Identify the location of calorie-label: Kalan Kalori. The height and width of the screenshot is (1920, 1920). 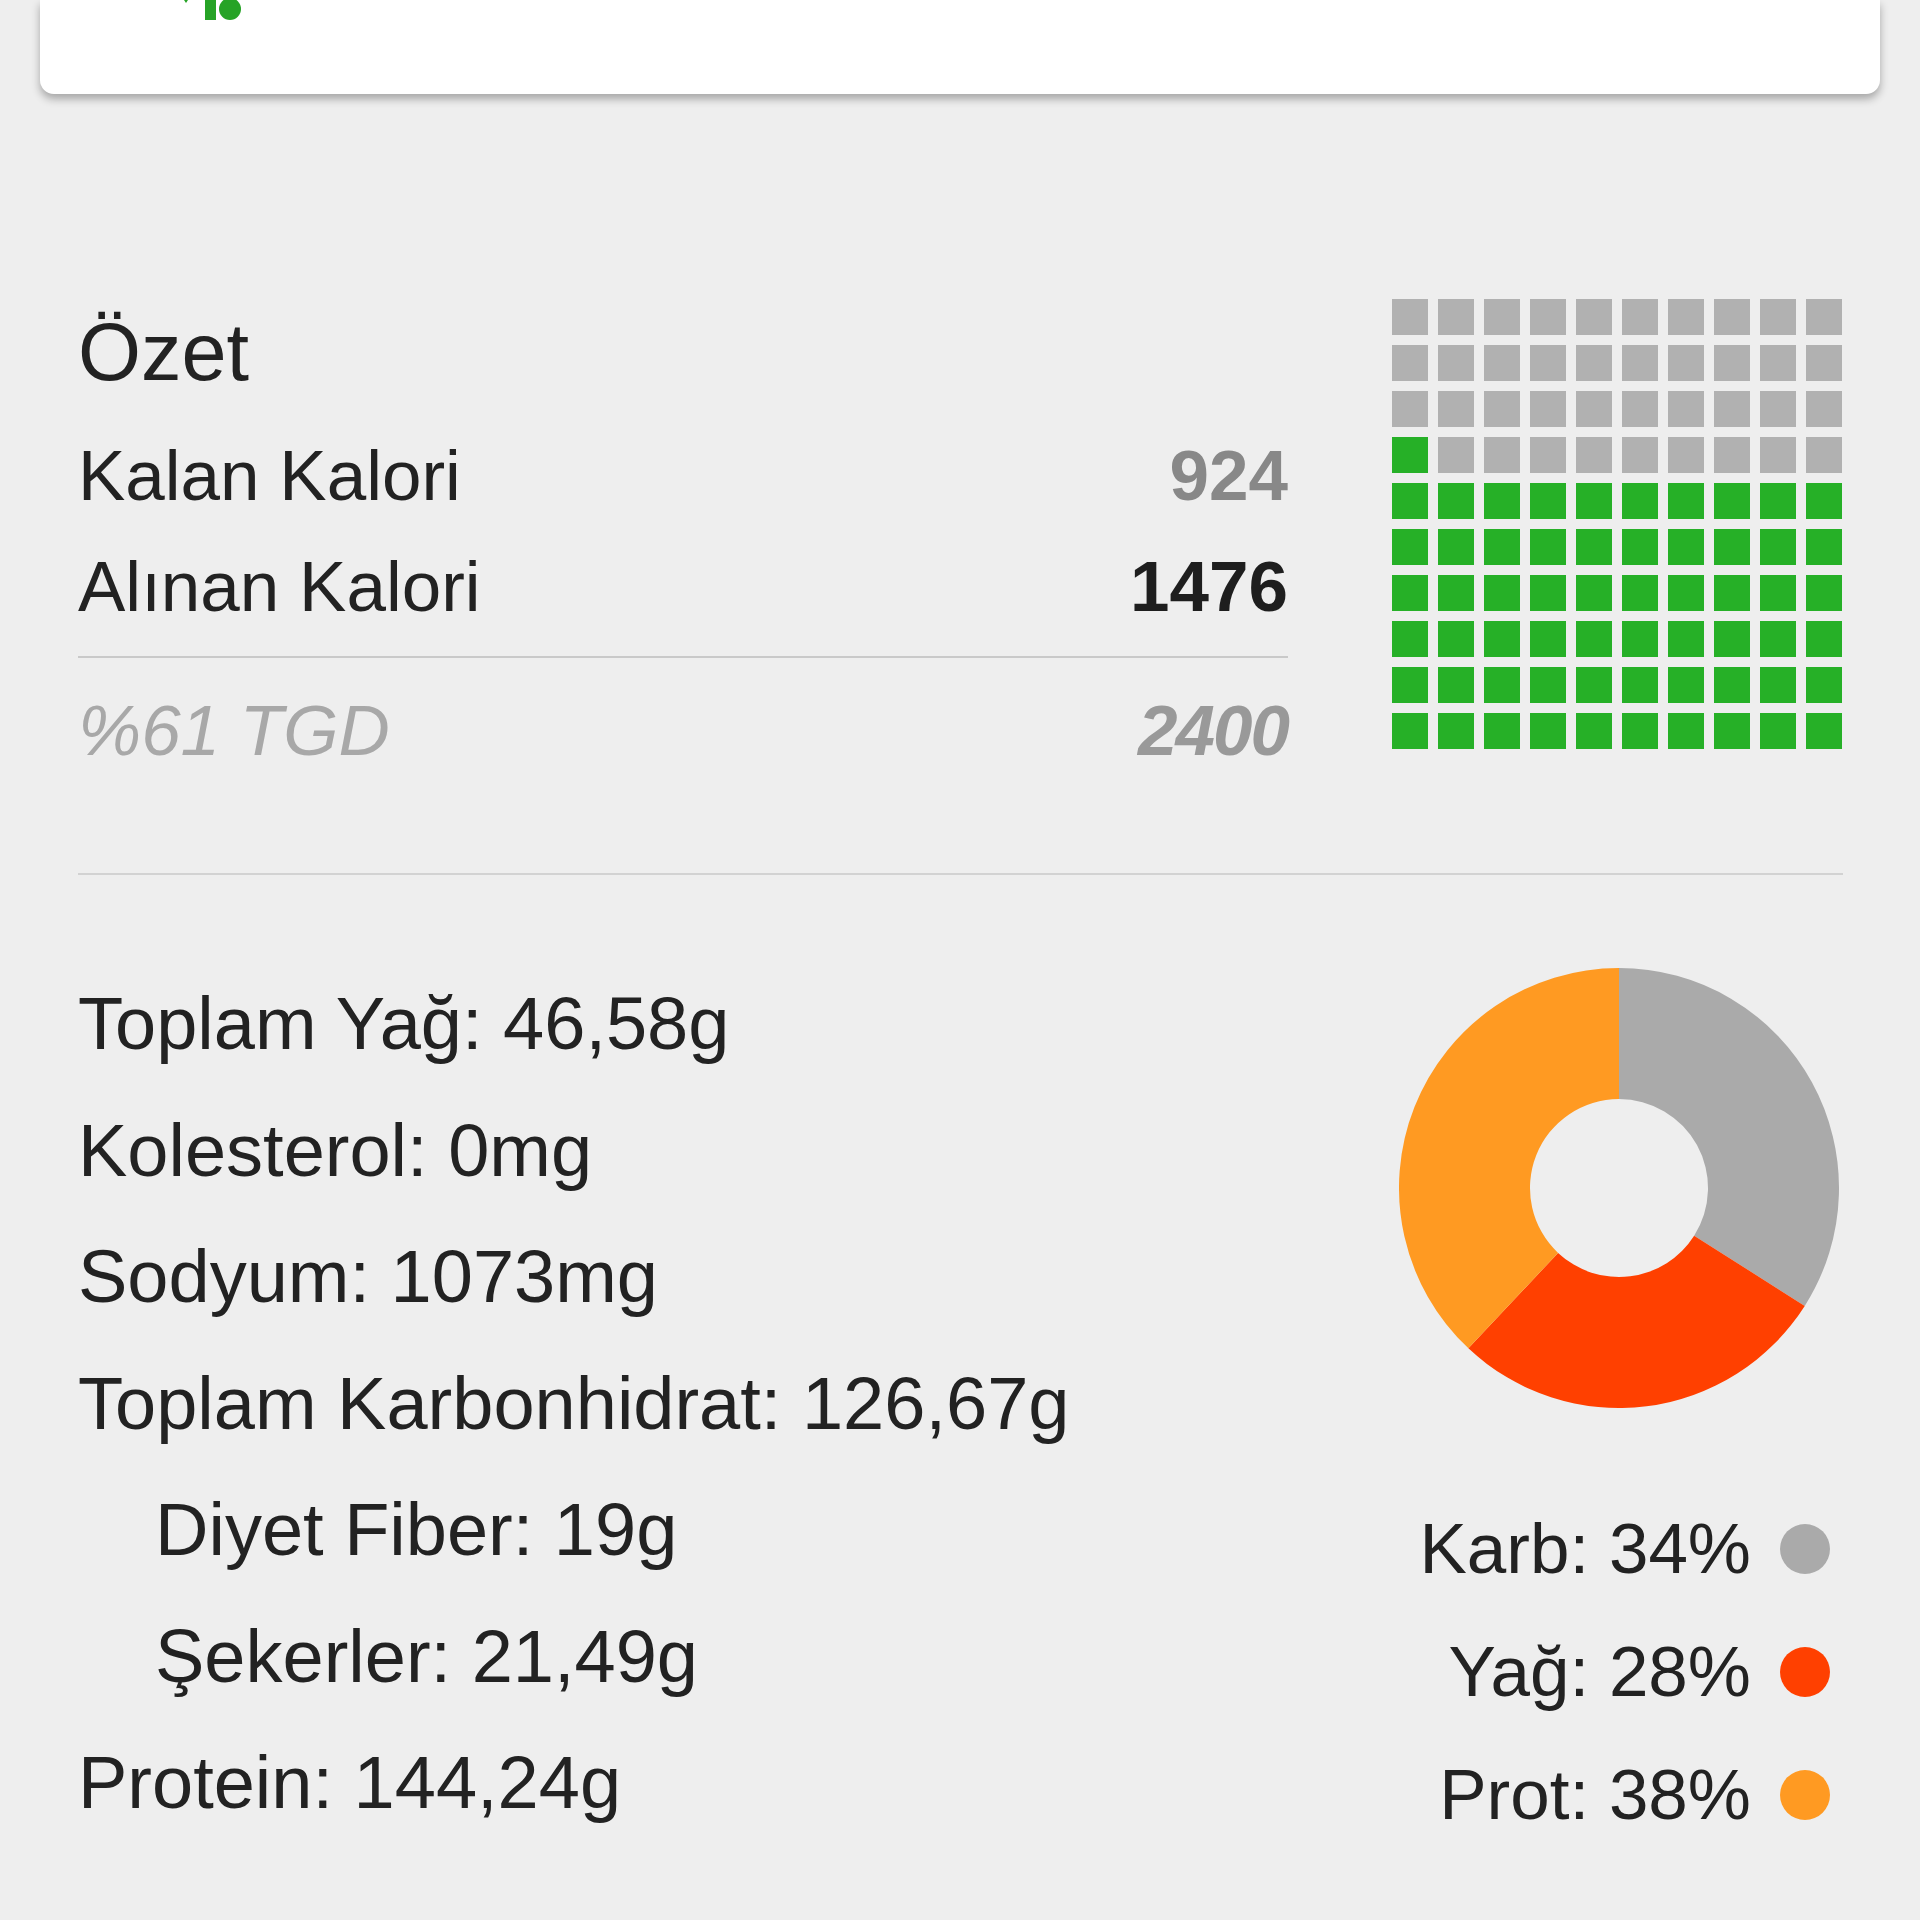
(269, 476).